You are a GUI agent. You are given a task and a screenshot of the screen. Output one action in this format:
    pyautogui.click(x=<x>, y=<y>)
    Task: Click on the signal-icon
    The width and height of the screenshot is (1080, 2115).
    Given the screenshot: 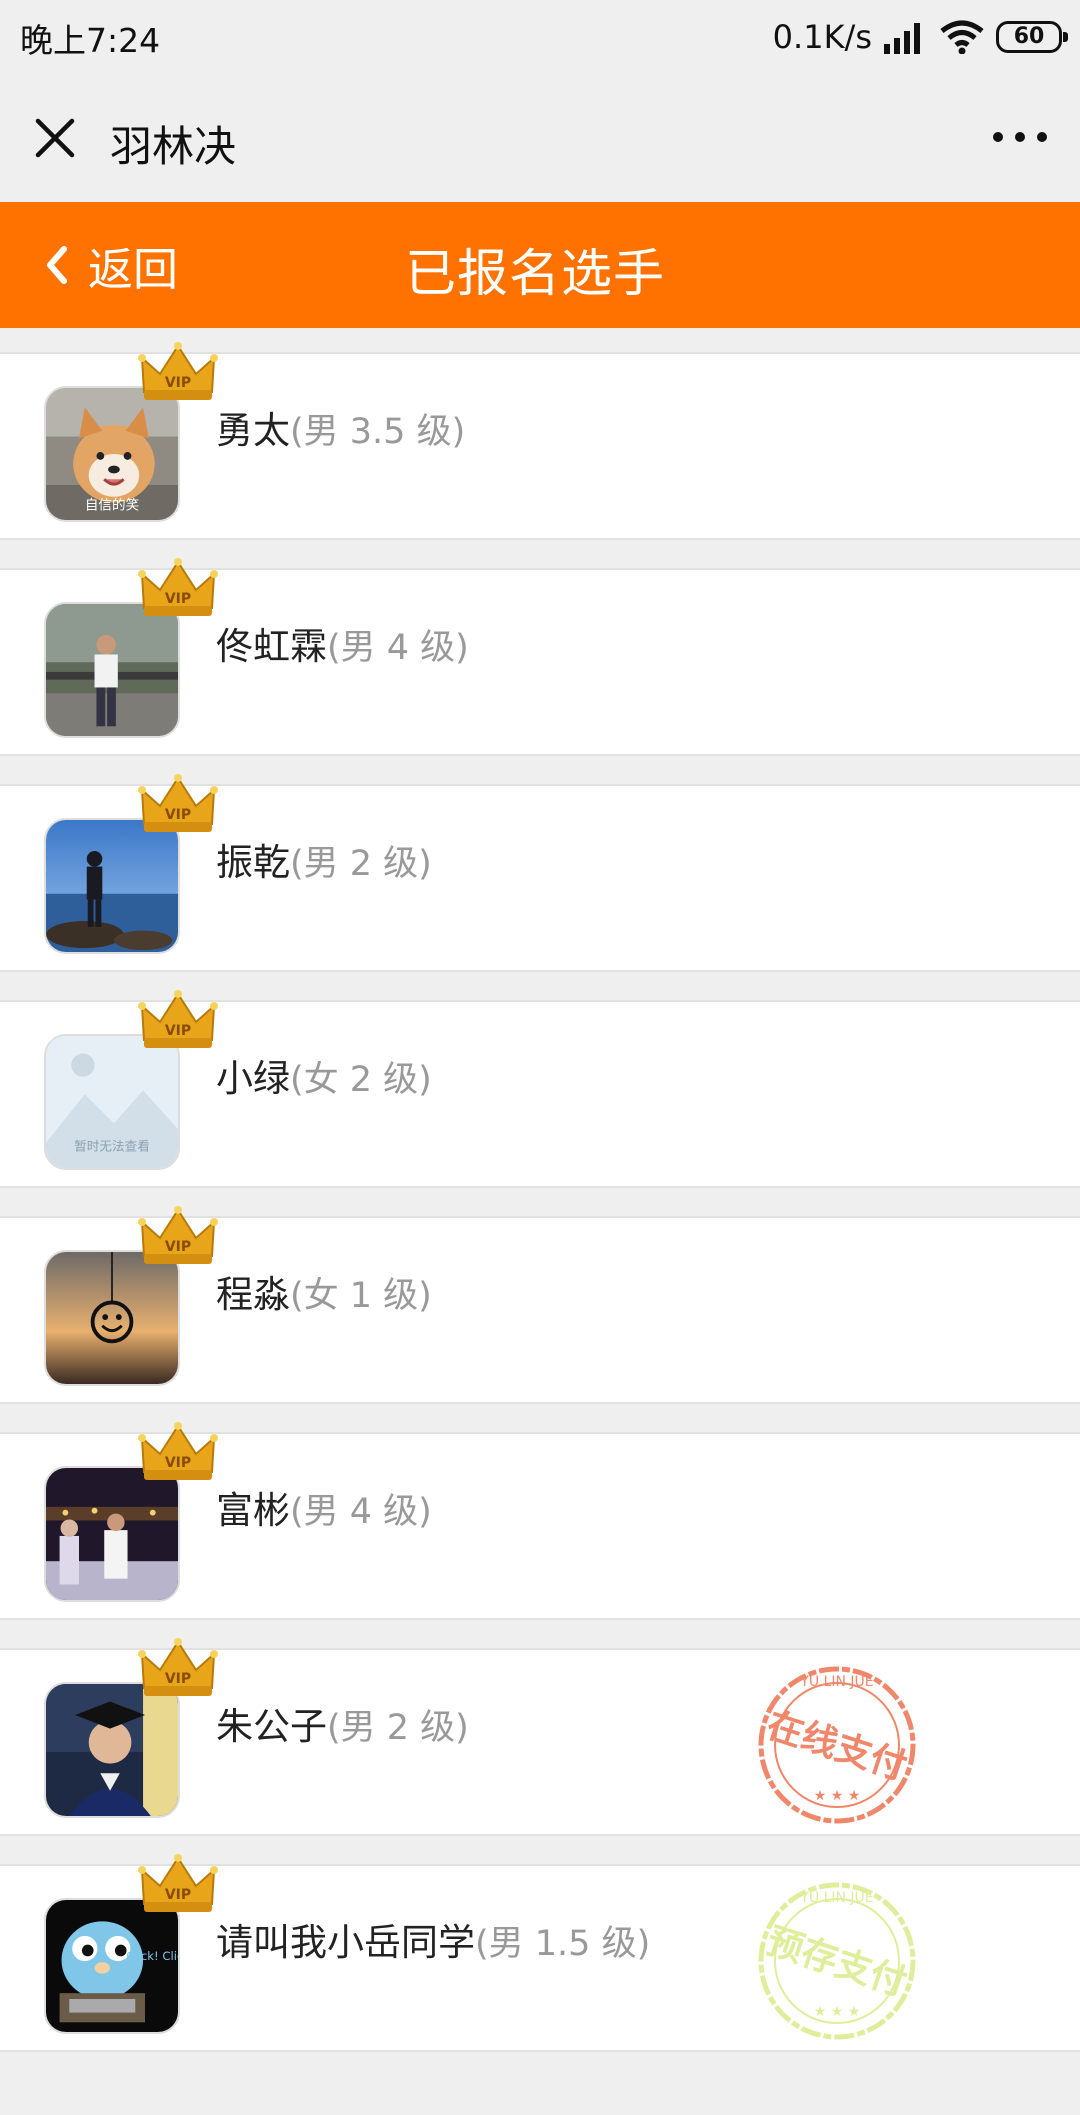 What is the action you would take?
    pyautogui.click(x=902, y=38)
    